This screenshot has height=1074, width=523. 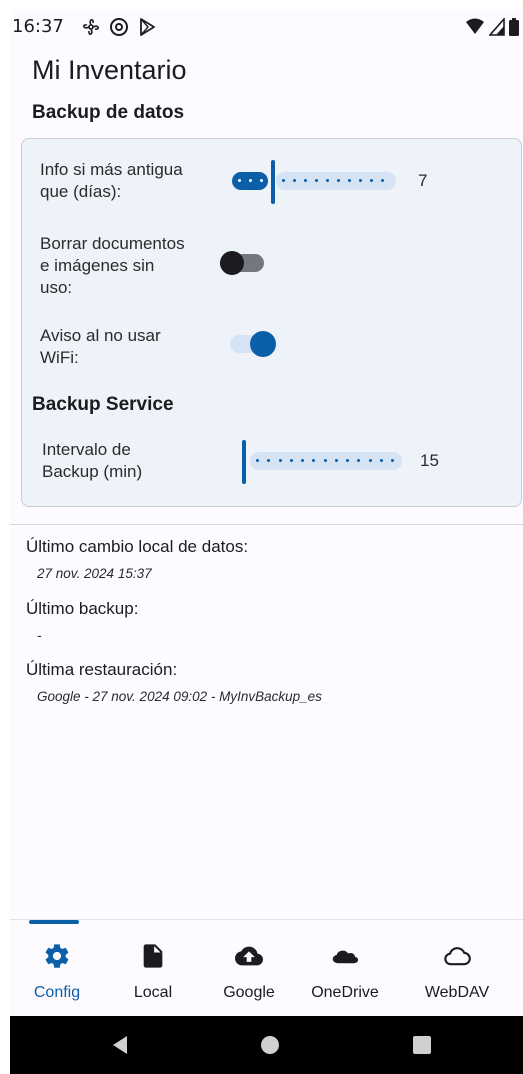 What do you see at coordinates (153, 956) in the screenshot?
I see `document-icon` at bounding box center [153, 956].